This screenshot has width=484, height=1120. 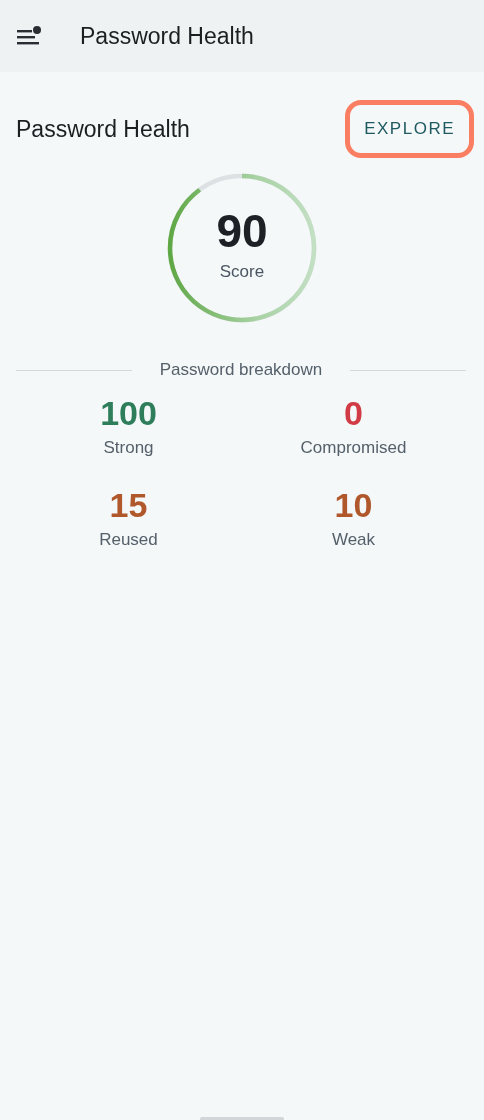 What do you see at coordinates (128, 448) in the screenshot?
I see `stat-label: Strong` at bounding box center [128, 448].